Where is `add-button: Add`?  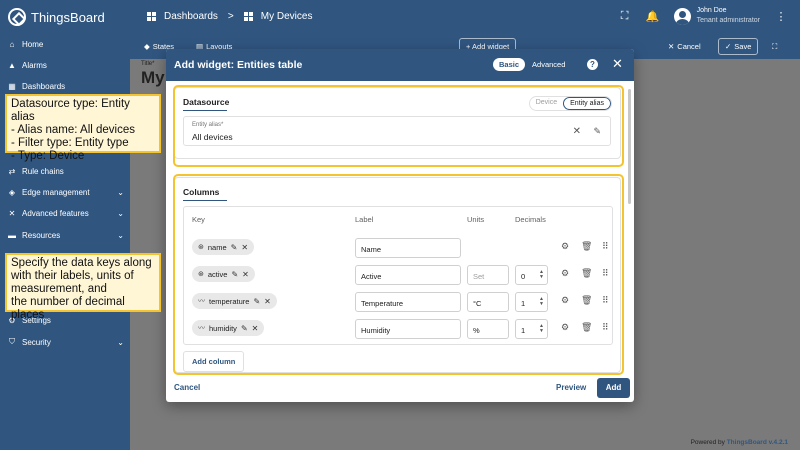
add-button: Add is located at coordinates (613, 388).